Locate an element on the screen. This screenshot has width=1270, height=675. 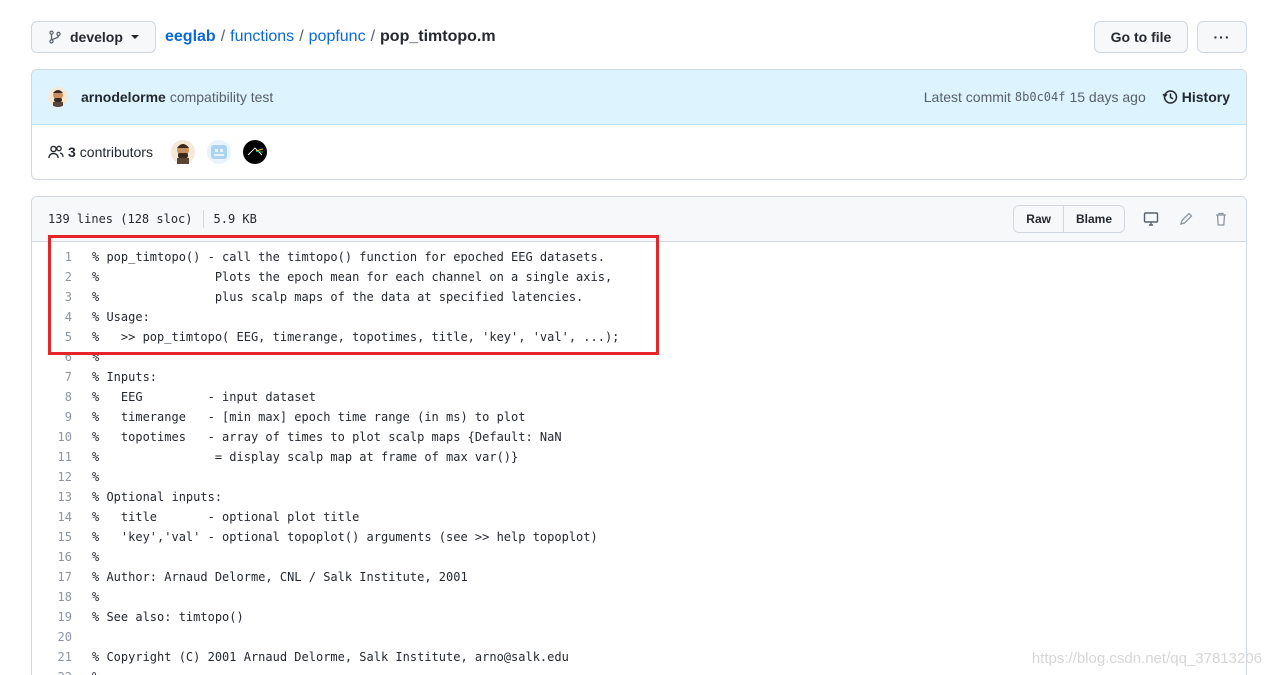
contributors-row: 3 contributors is located at coordinates (639, 152).